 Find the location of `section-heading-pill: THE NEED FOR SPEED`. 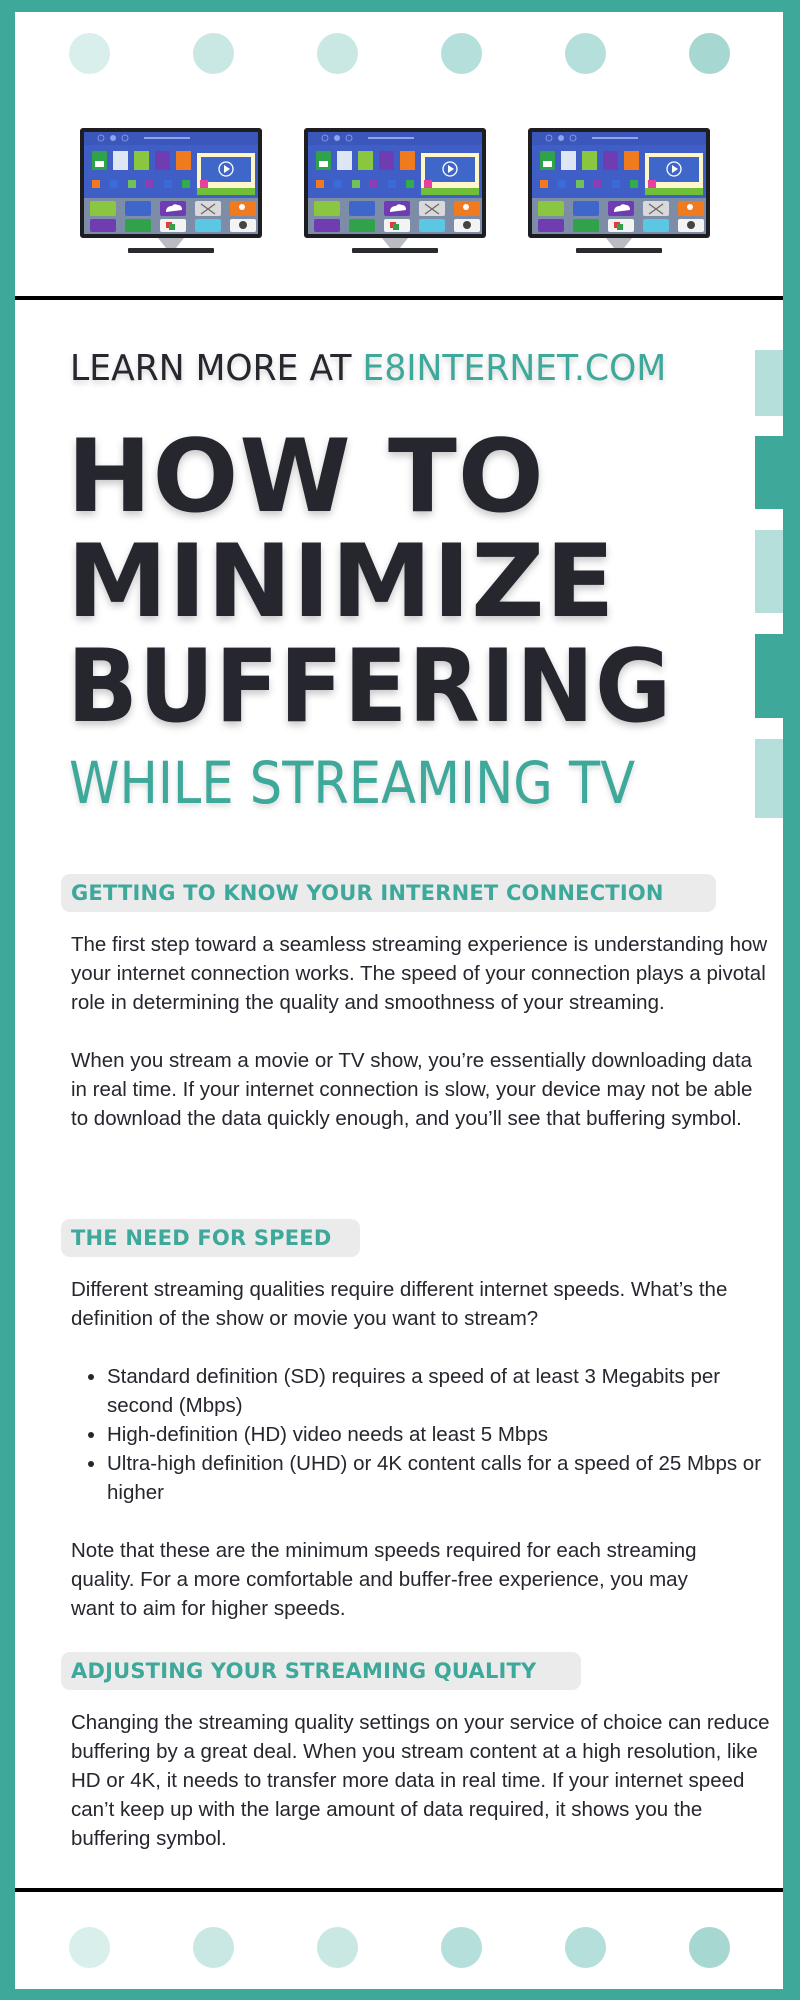

section-heading-pill: THE NEED FOR SPEED is located at coordinates (210, 1238).